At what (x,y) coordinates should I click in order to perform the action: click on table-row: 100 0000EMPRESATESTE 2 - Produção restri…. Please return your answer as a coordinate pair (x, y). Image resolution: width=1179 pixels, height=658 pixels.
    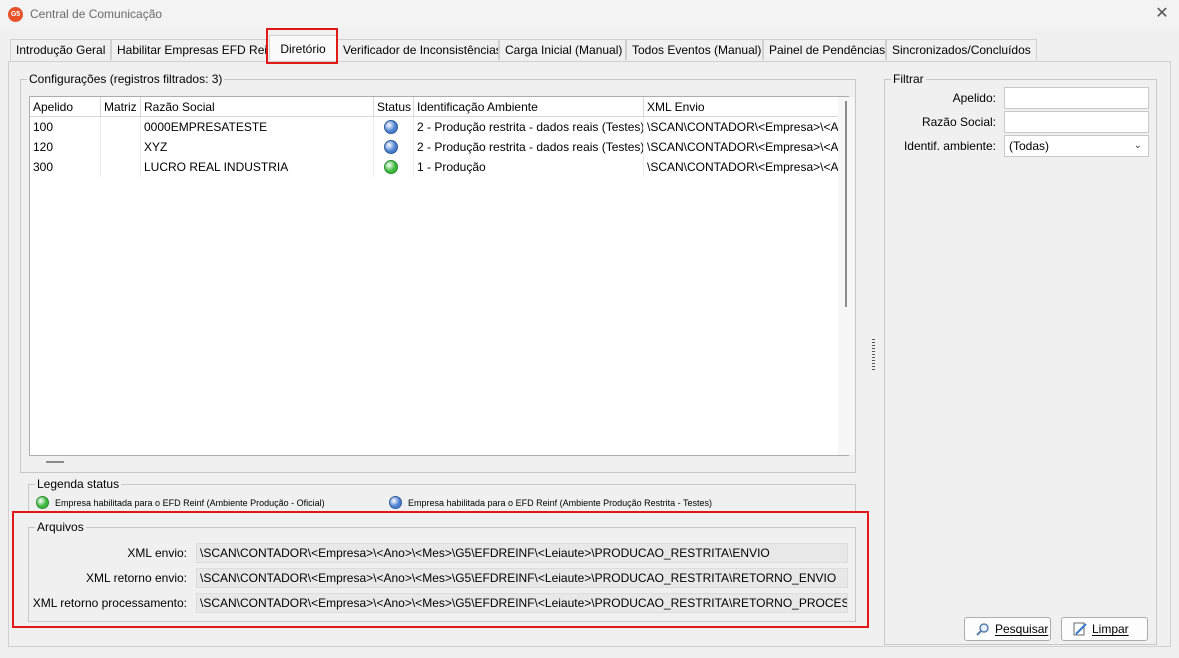
    Looking at the image, I should click on (439, 127).